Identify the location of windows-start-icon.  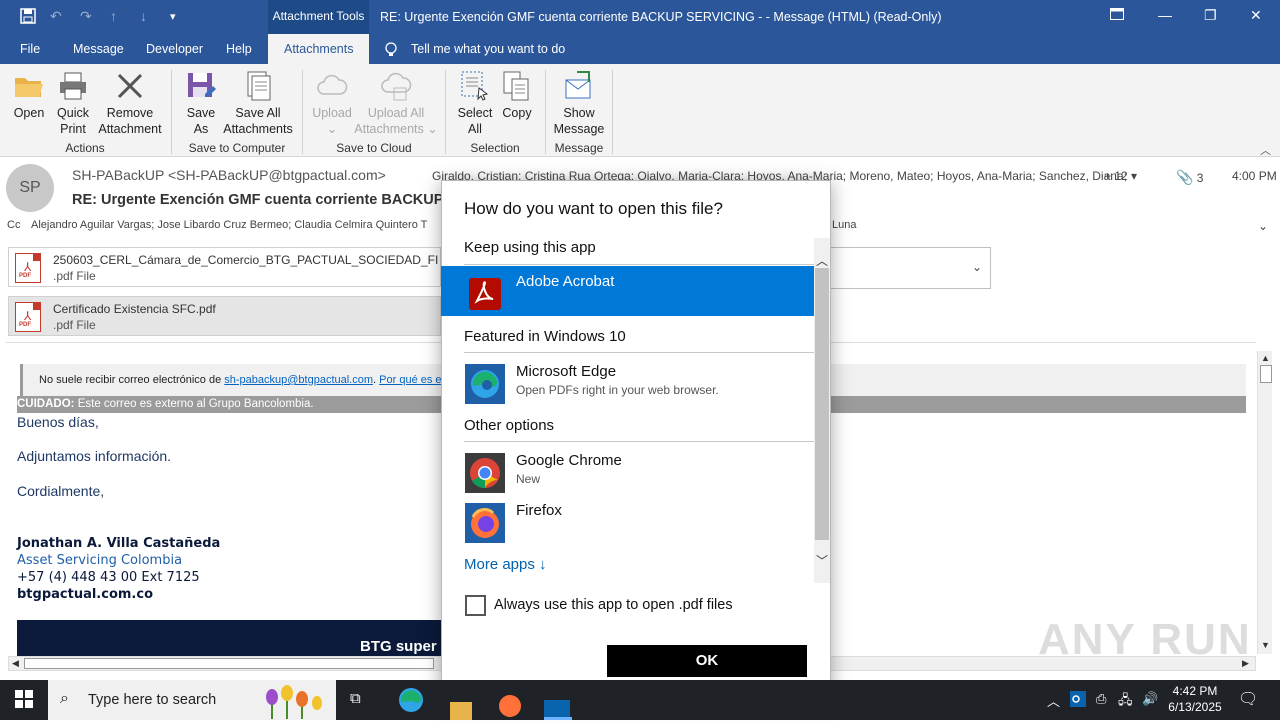
(24, 700).